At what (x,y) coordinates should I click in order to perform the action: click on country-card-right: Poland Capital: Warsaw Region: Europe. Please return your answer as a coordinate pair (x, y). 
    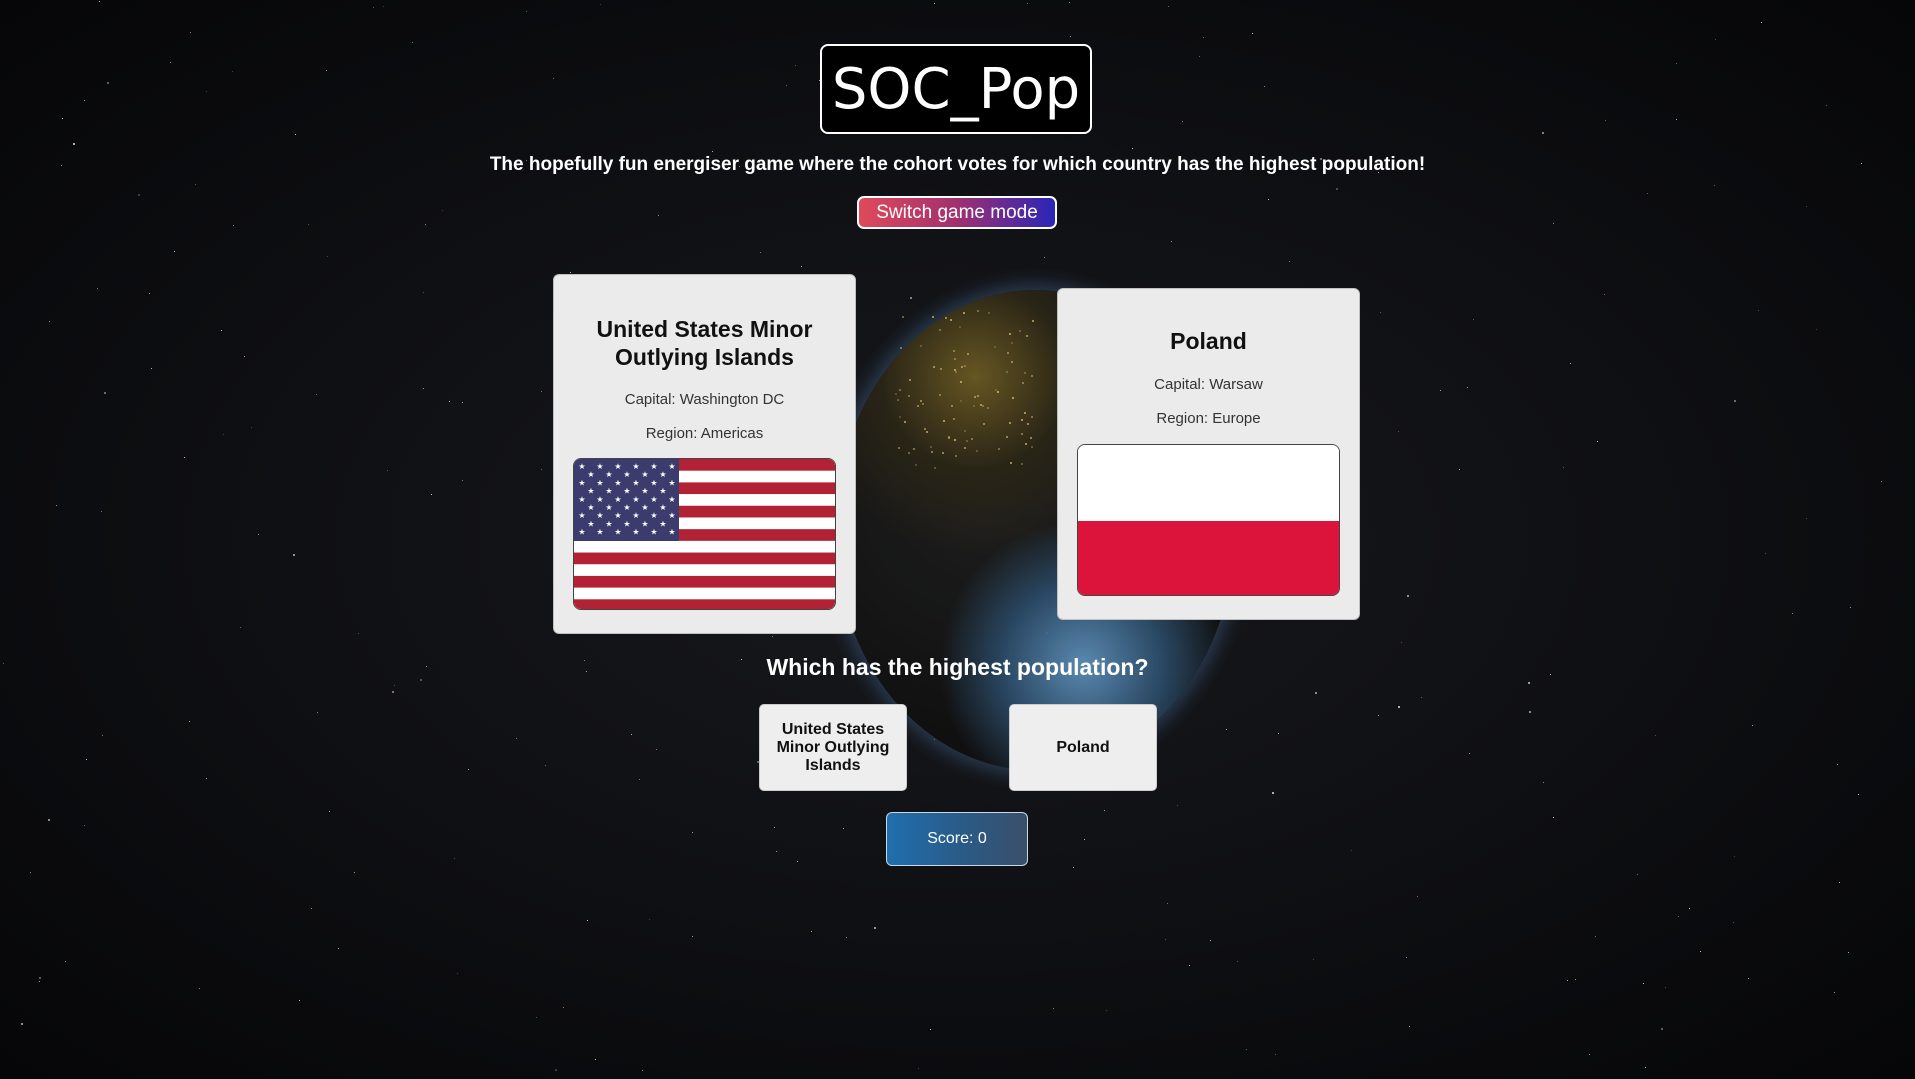
    Looking at the image, I should click on (1208, 454).